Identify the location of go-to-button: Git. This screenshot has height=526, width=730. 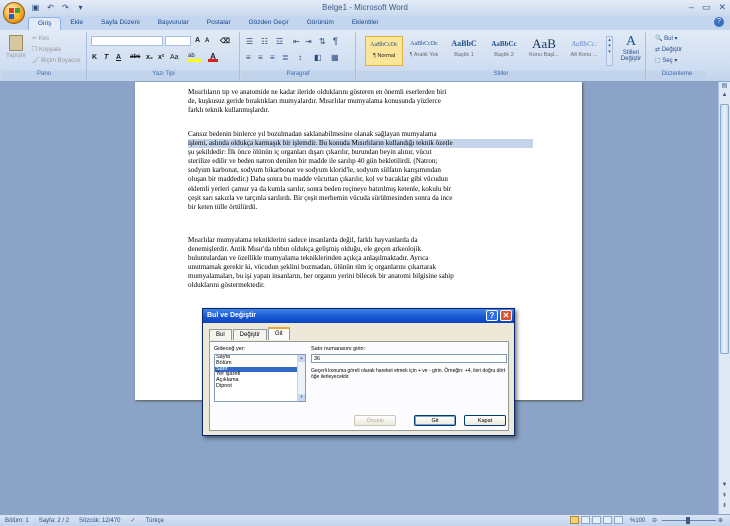
(435, 420).